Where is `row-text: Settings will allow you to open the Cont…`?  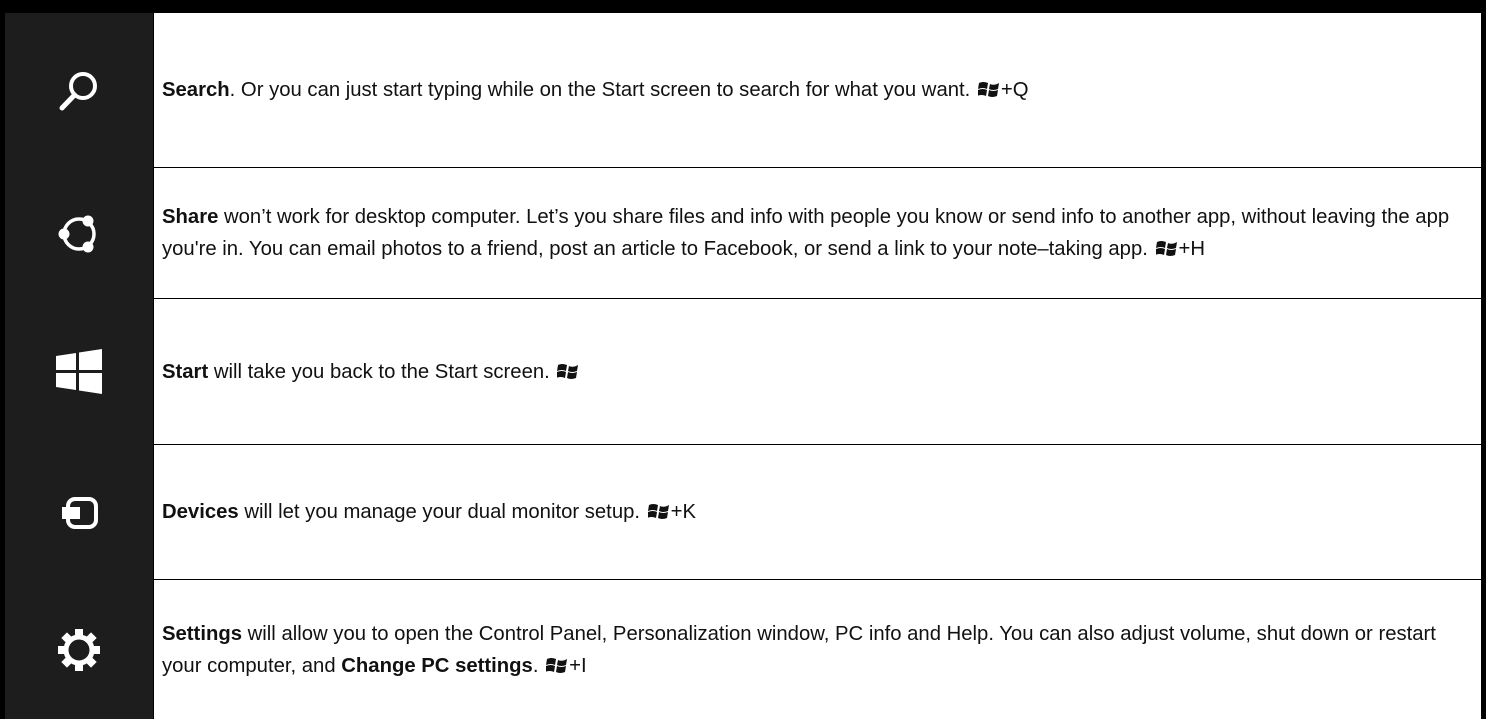 row-text: Settings will allow you to open the Cont… is located at coordinates (799, 649).